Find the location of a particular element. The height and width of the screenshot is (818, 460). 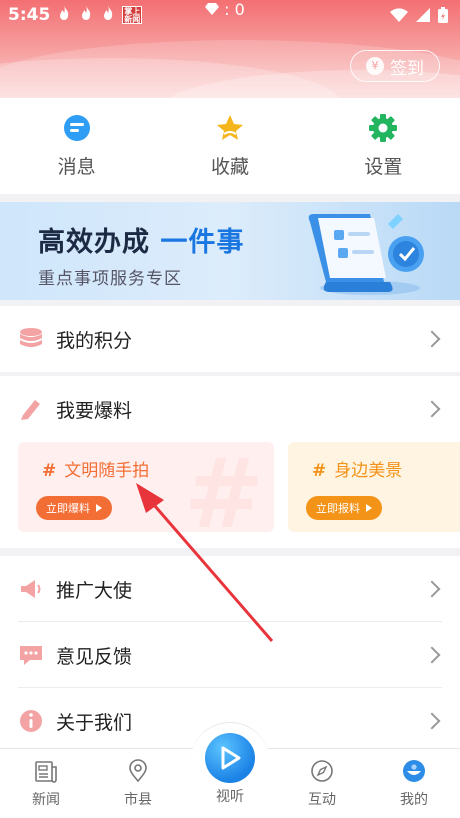

chat-bubble-icon is located at coordinates (31, 655).